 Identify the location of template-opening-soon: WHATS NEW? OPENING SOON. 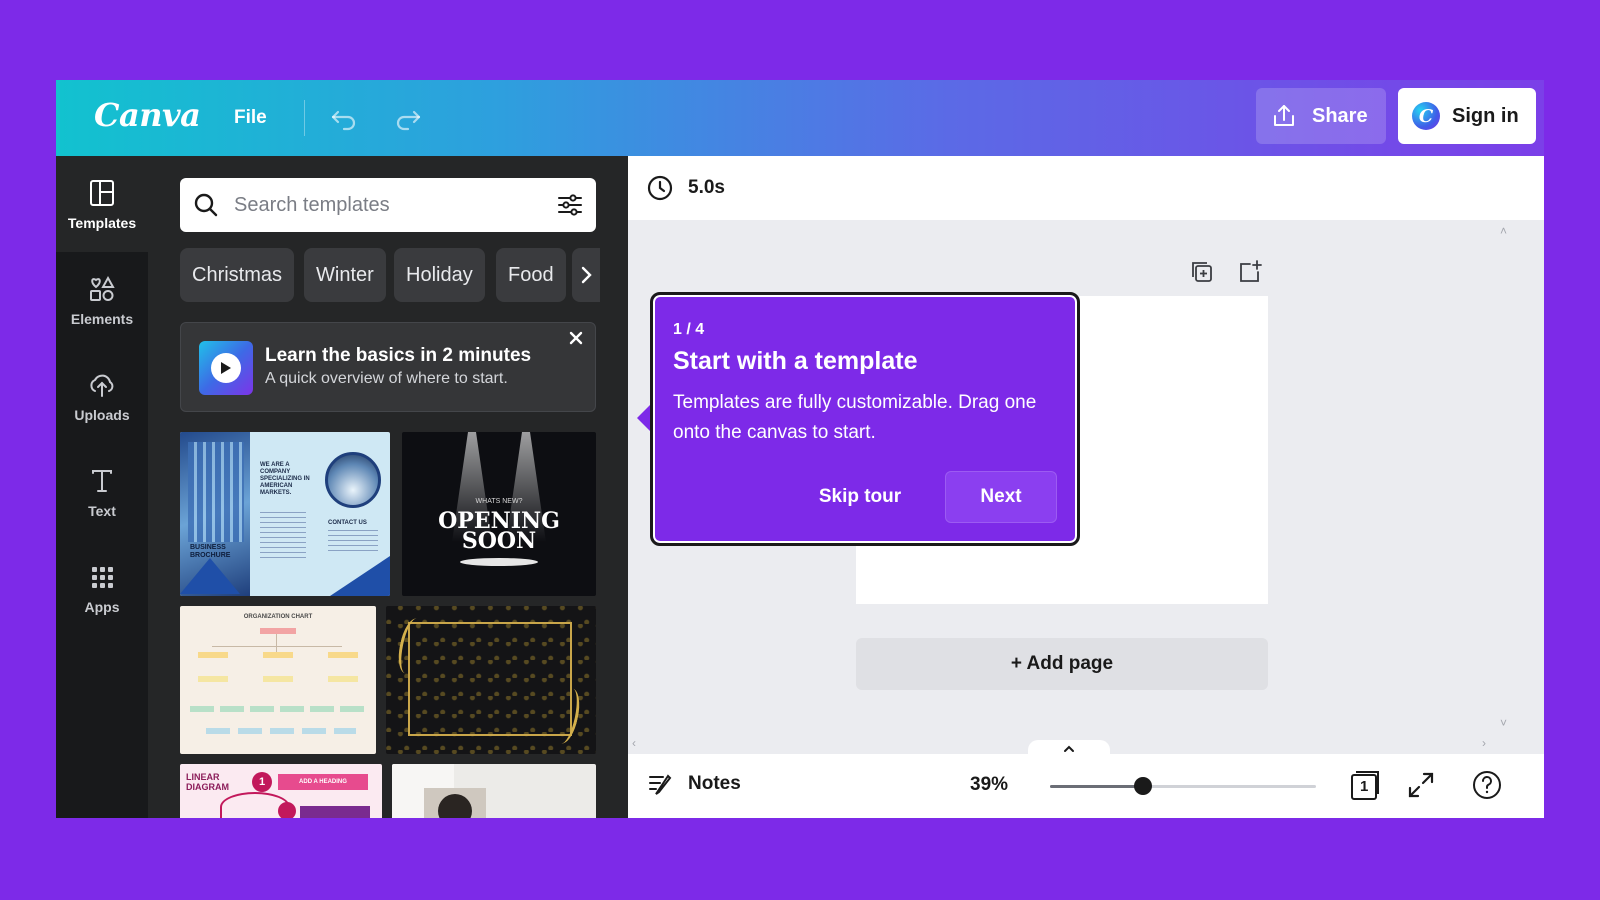
(499, 514).